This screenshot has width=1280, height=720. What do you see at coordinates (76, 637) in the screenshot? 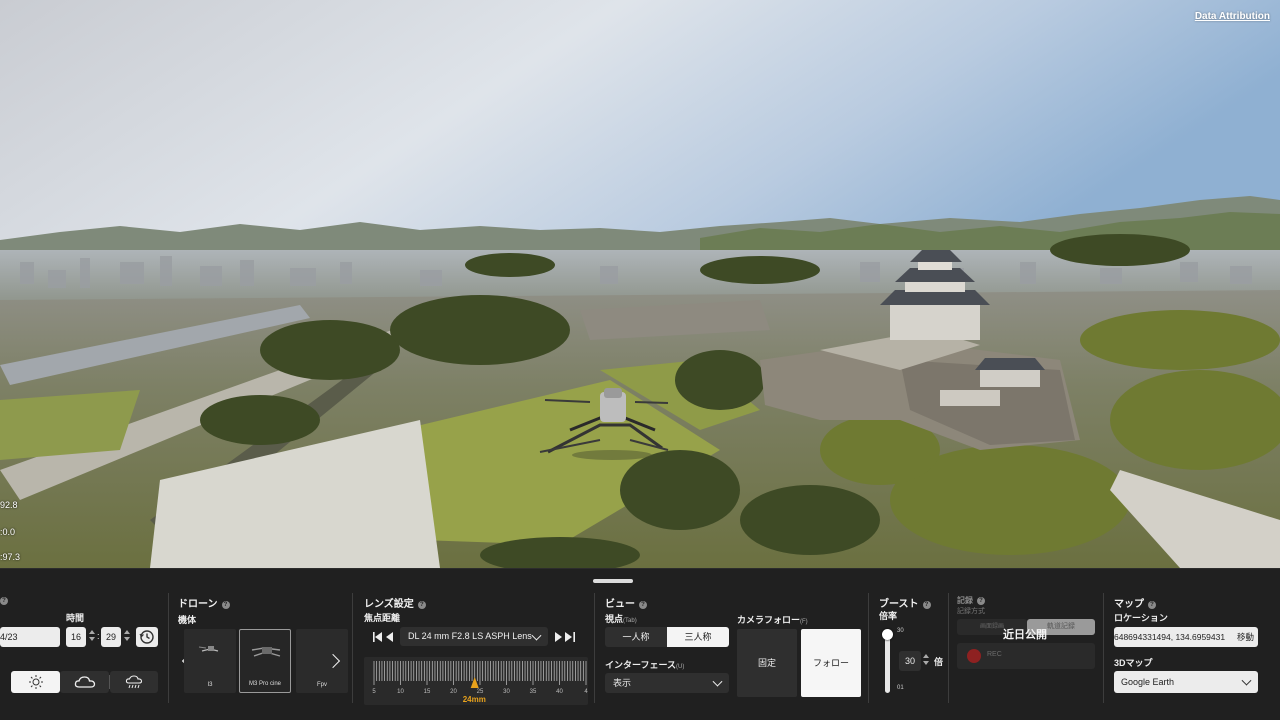
I see `hour-field: 16` at bounding box center [76, 637].